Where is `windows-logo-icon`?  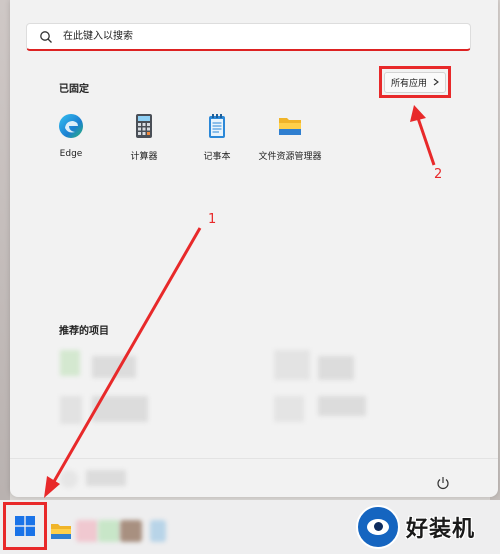
windows-logo-icon is located at coordinates (25, 526).